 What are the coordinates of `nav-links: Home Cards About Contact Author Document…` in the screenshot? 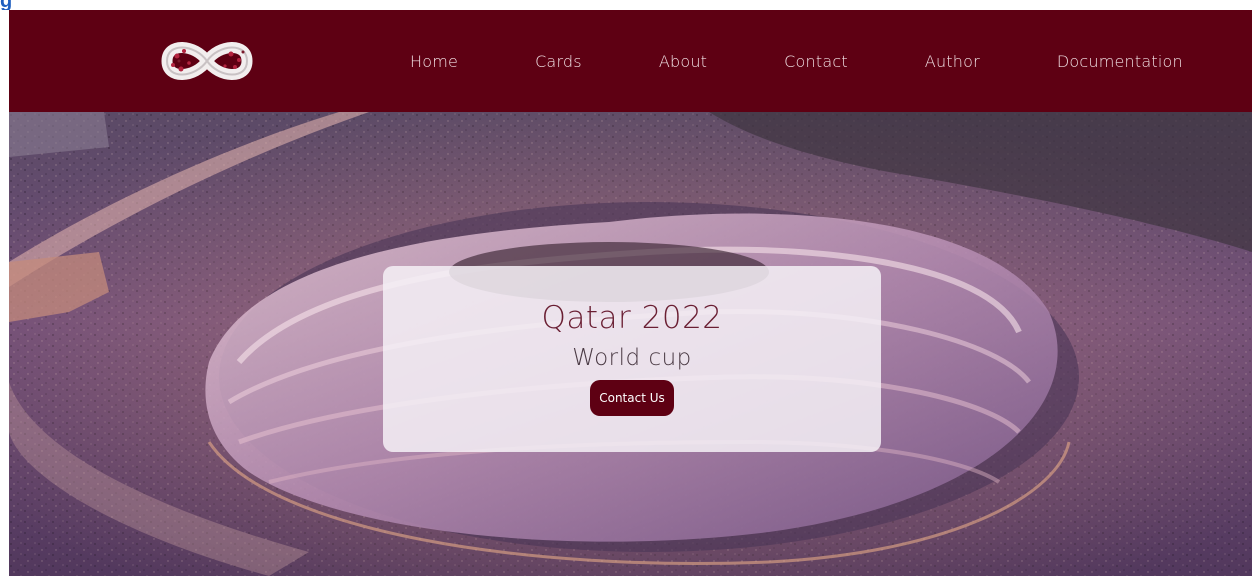 It's located at (786, 61).